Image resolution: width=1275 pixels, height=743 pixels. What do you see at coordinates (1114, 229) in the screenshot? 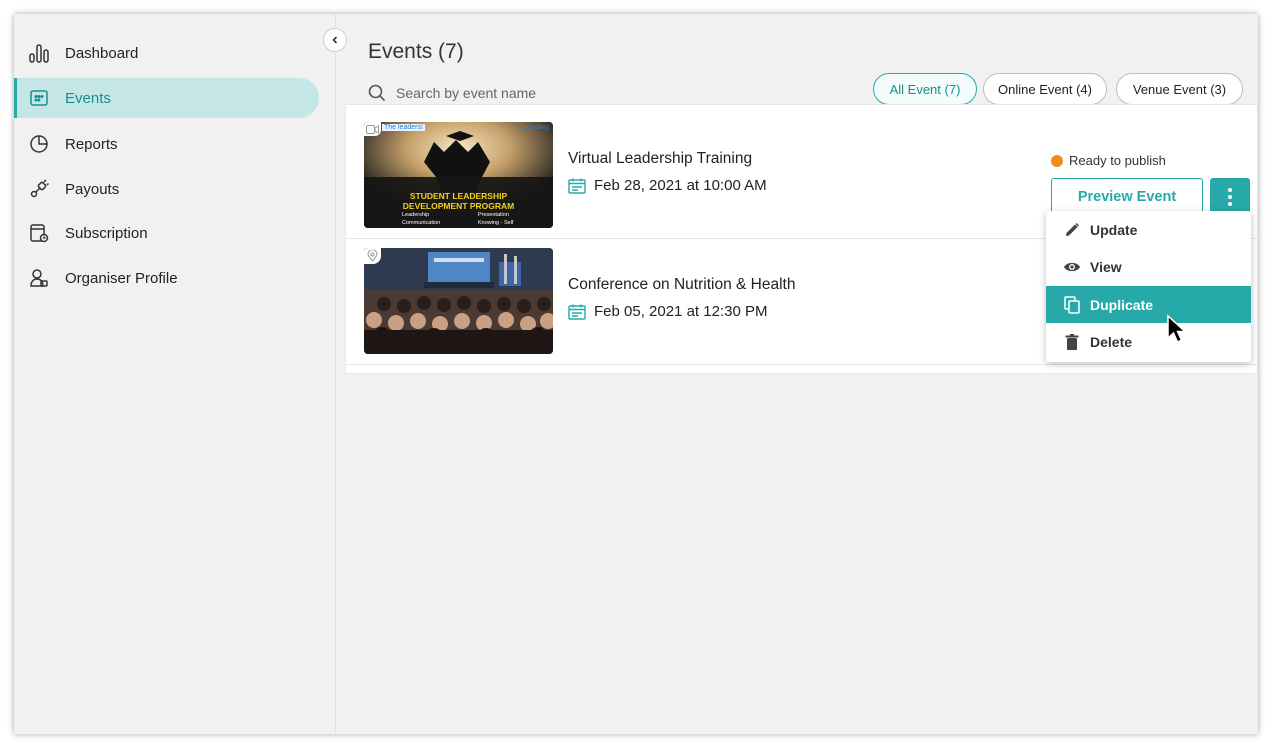
I see `menu-item-label: Update` at bounding box center [1114, 229].